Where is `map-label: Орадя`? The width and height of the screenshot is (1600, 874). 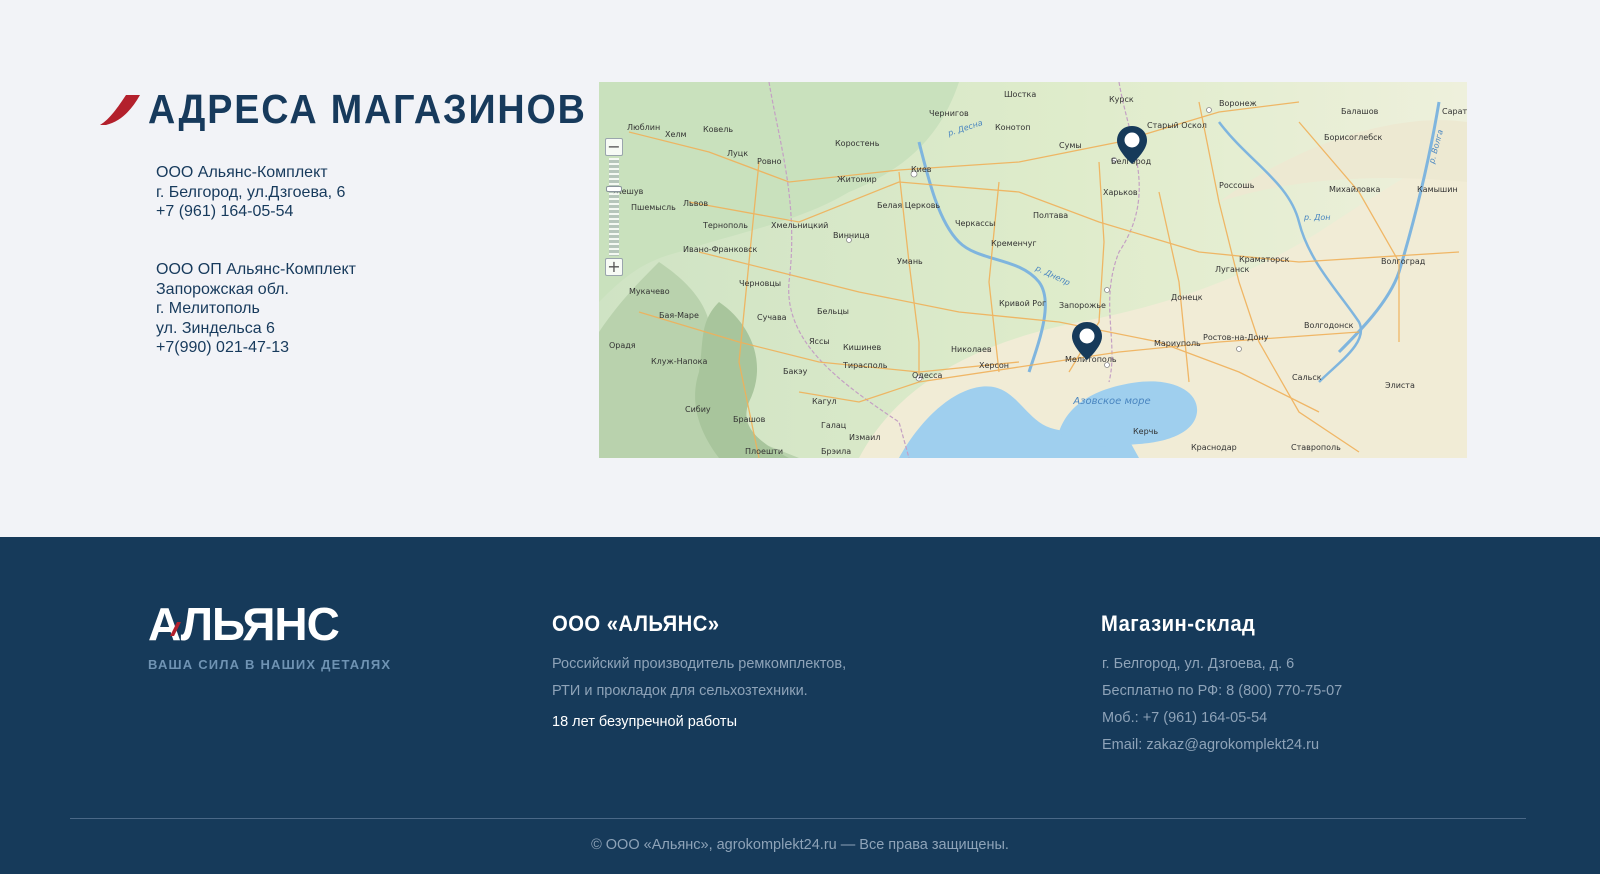 map-label: Орадя is located at coordinates (622, 345).